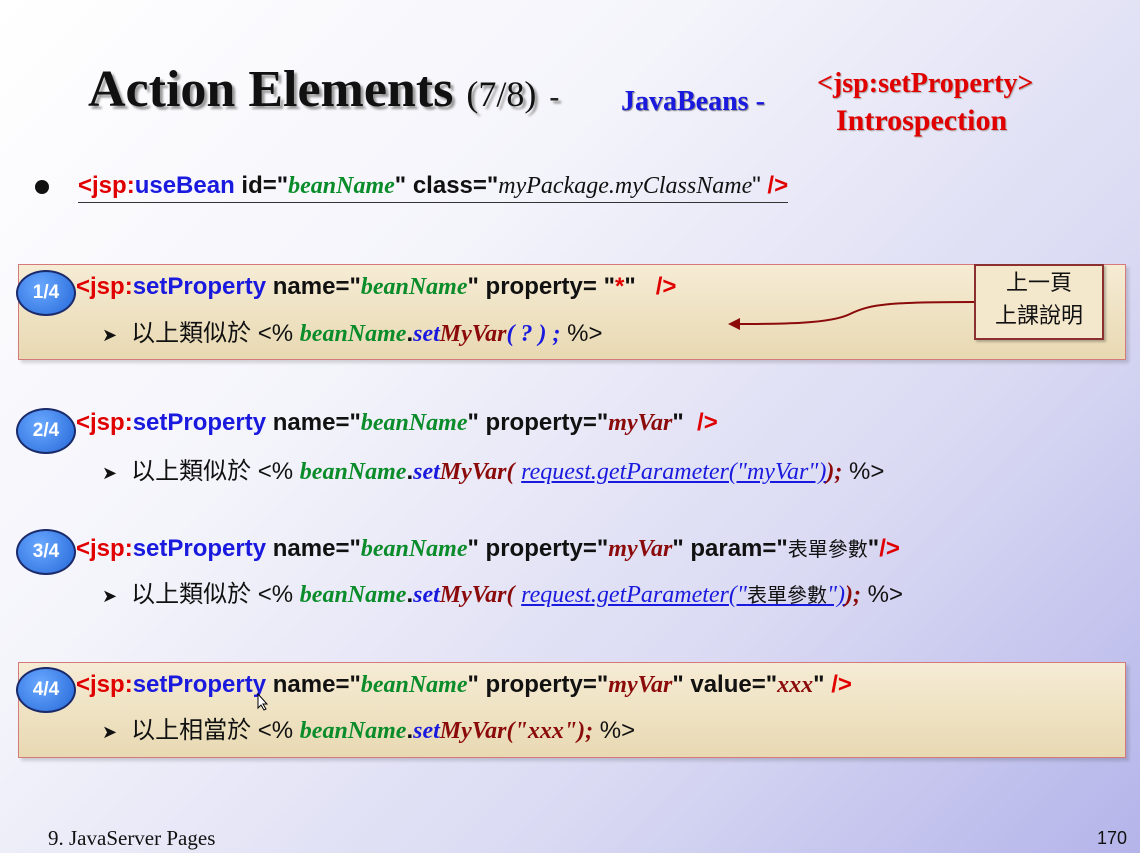 Image resolution: width=1140 pixels, height=853 pixels. Describe the element at coordinates (541, 286) in the screenshot. I see `property-attr: " property= "` at that location.